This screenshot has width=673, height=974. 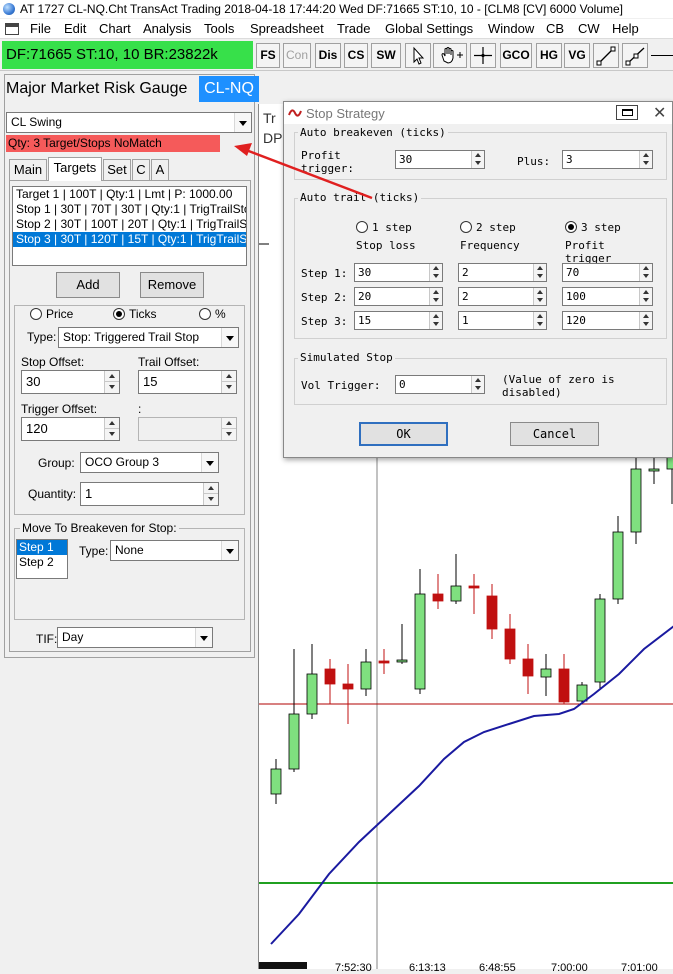 I want to click on step2-stop-loss-stepper: 20, so click(x=398, y=296).